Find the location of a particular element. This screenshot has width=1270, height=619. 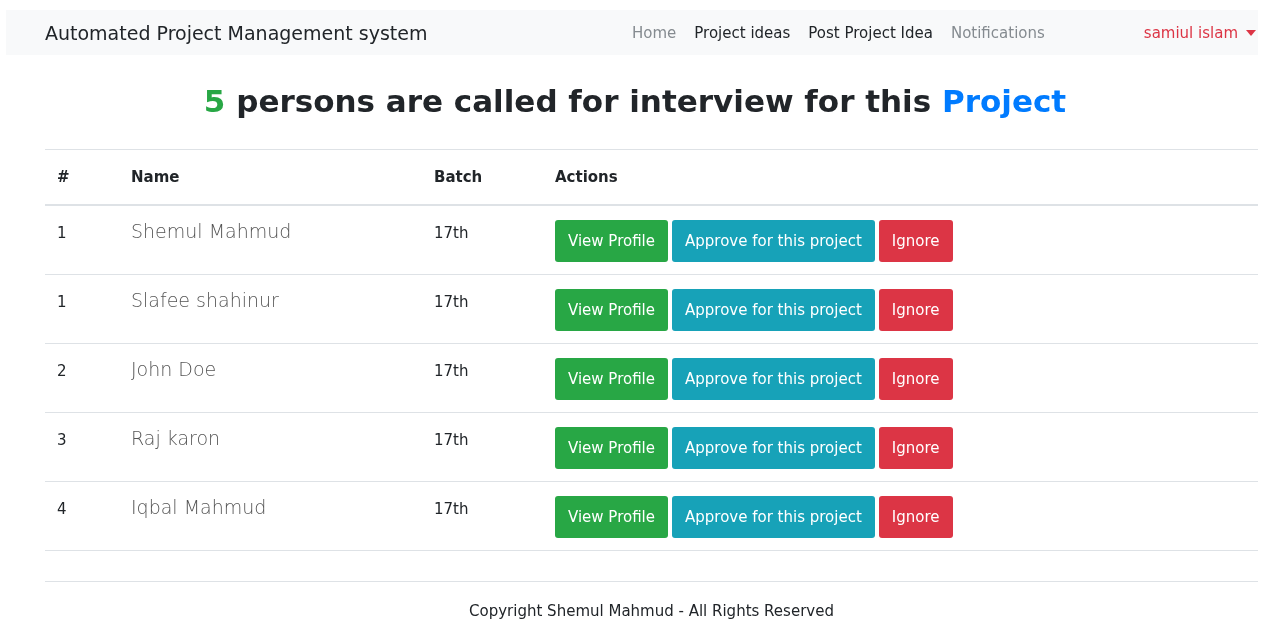

project-link: Project is located at coordinates (1004, 101).